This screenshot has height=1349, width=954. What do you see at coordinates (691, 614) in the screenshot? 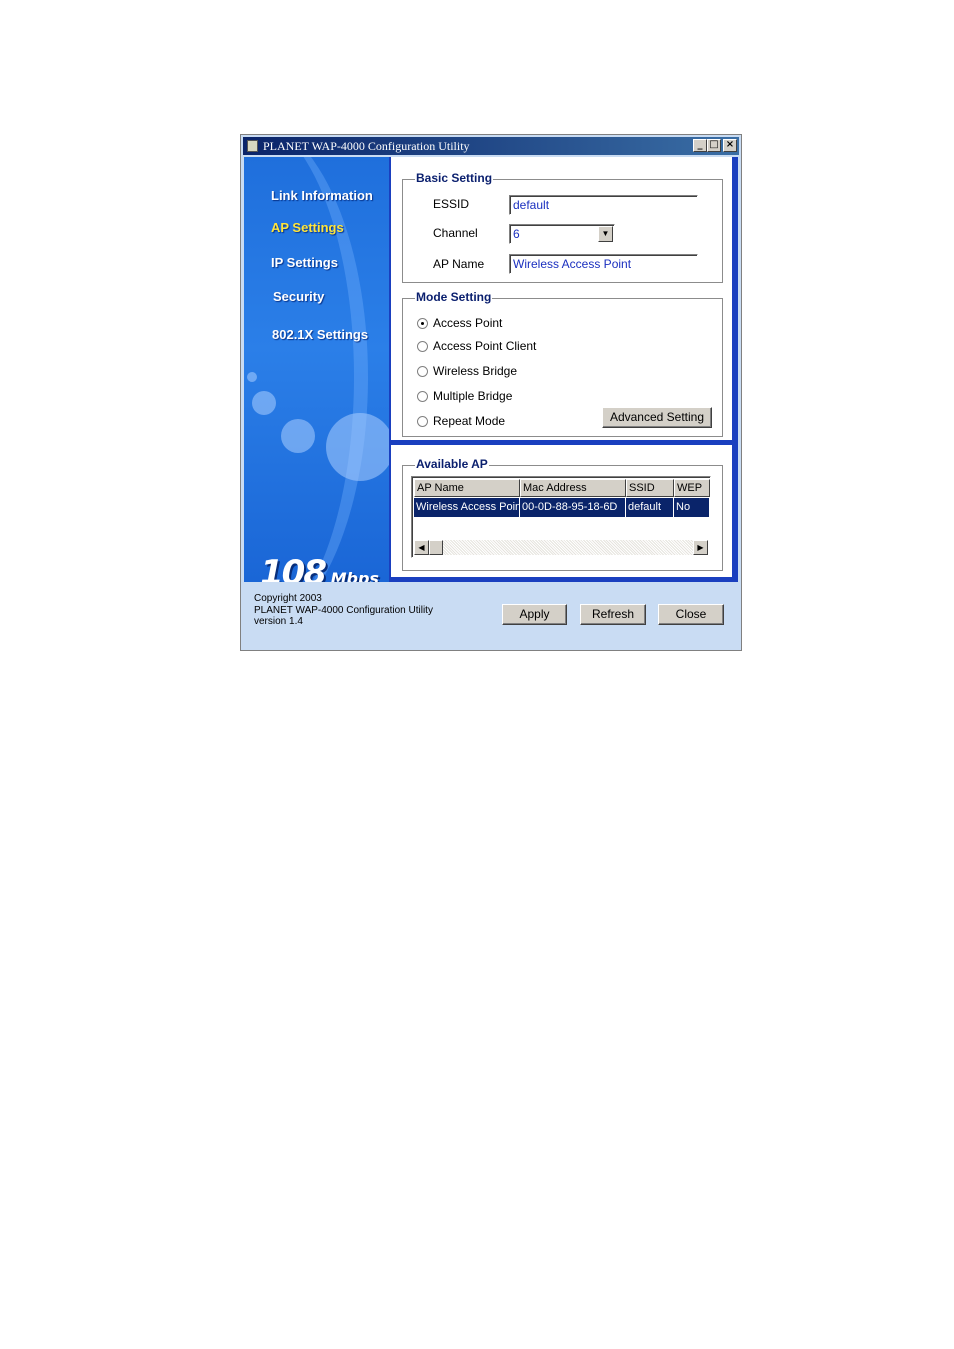
I see `close-button: Close` at bounding box center [691, 614].